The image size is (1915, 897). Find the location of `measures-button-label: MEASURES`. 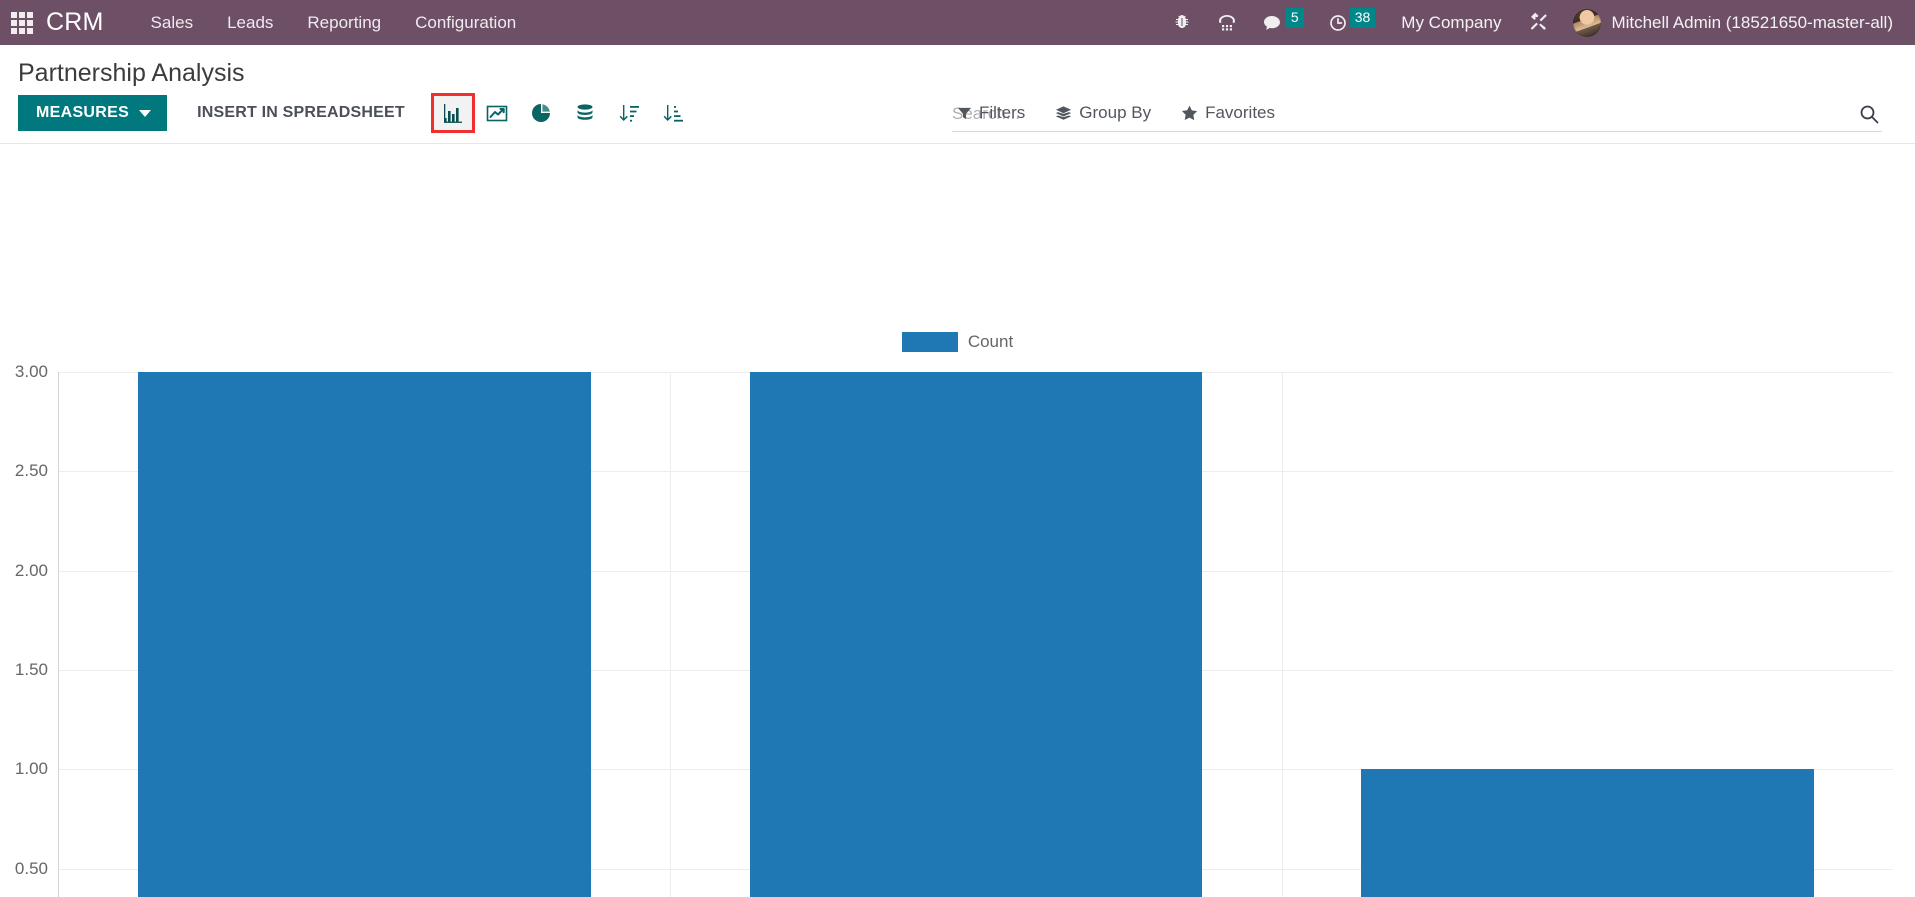

measures-button-label: MEASURES is located at coordinates (83, 112).